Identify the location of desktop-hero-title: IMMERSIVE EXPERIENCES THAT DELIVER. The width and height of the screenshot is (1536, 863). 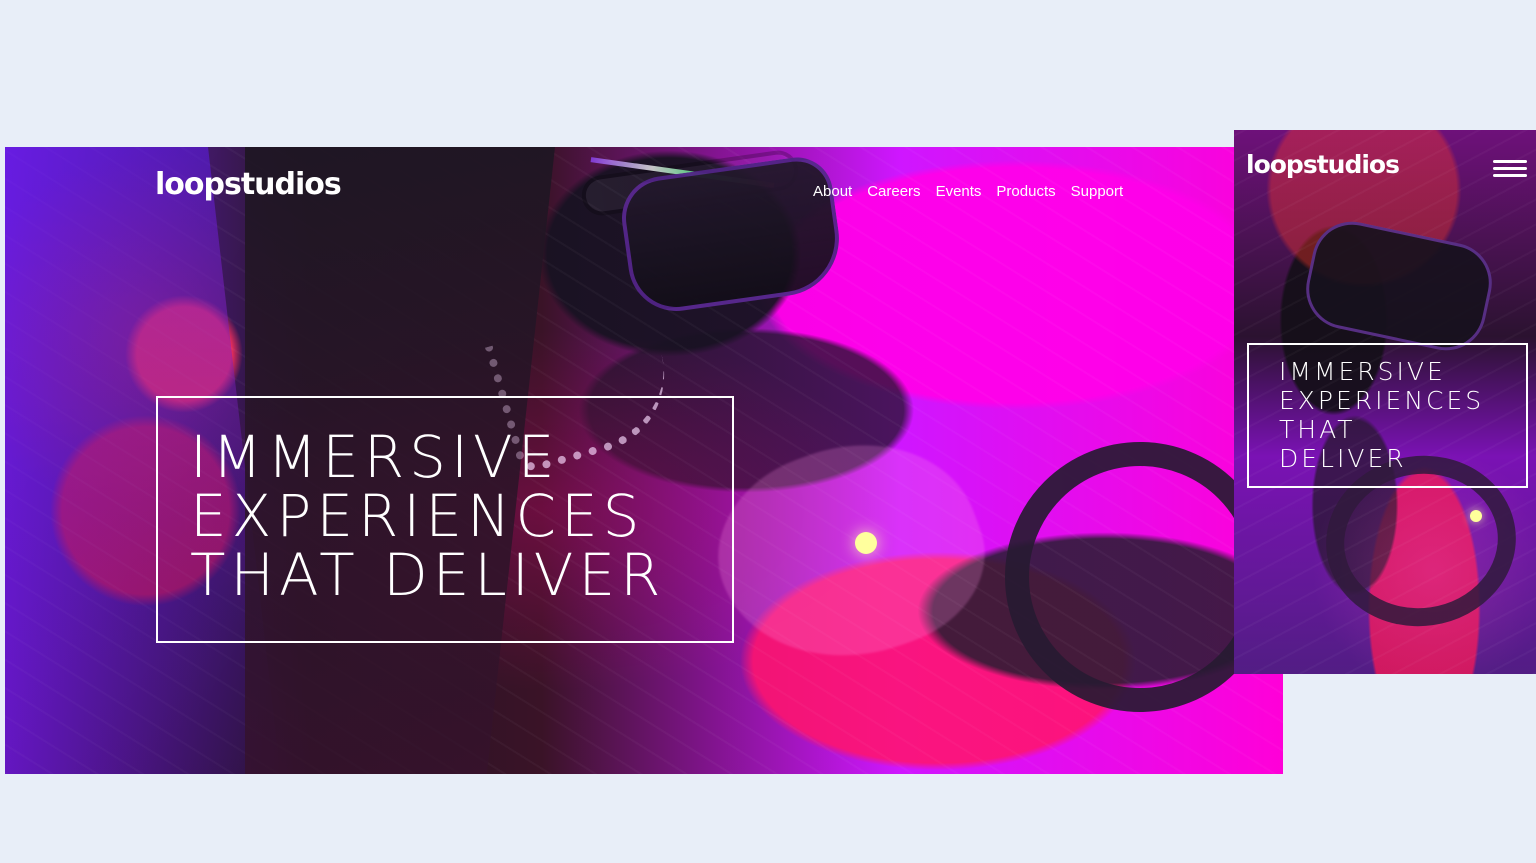
(427, 516).